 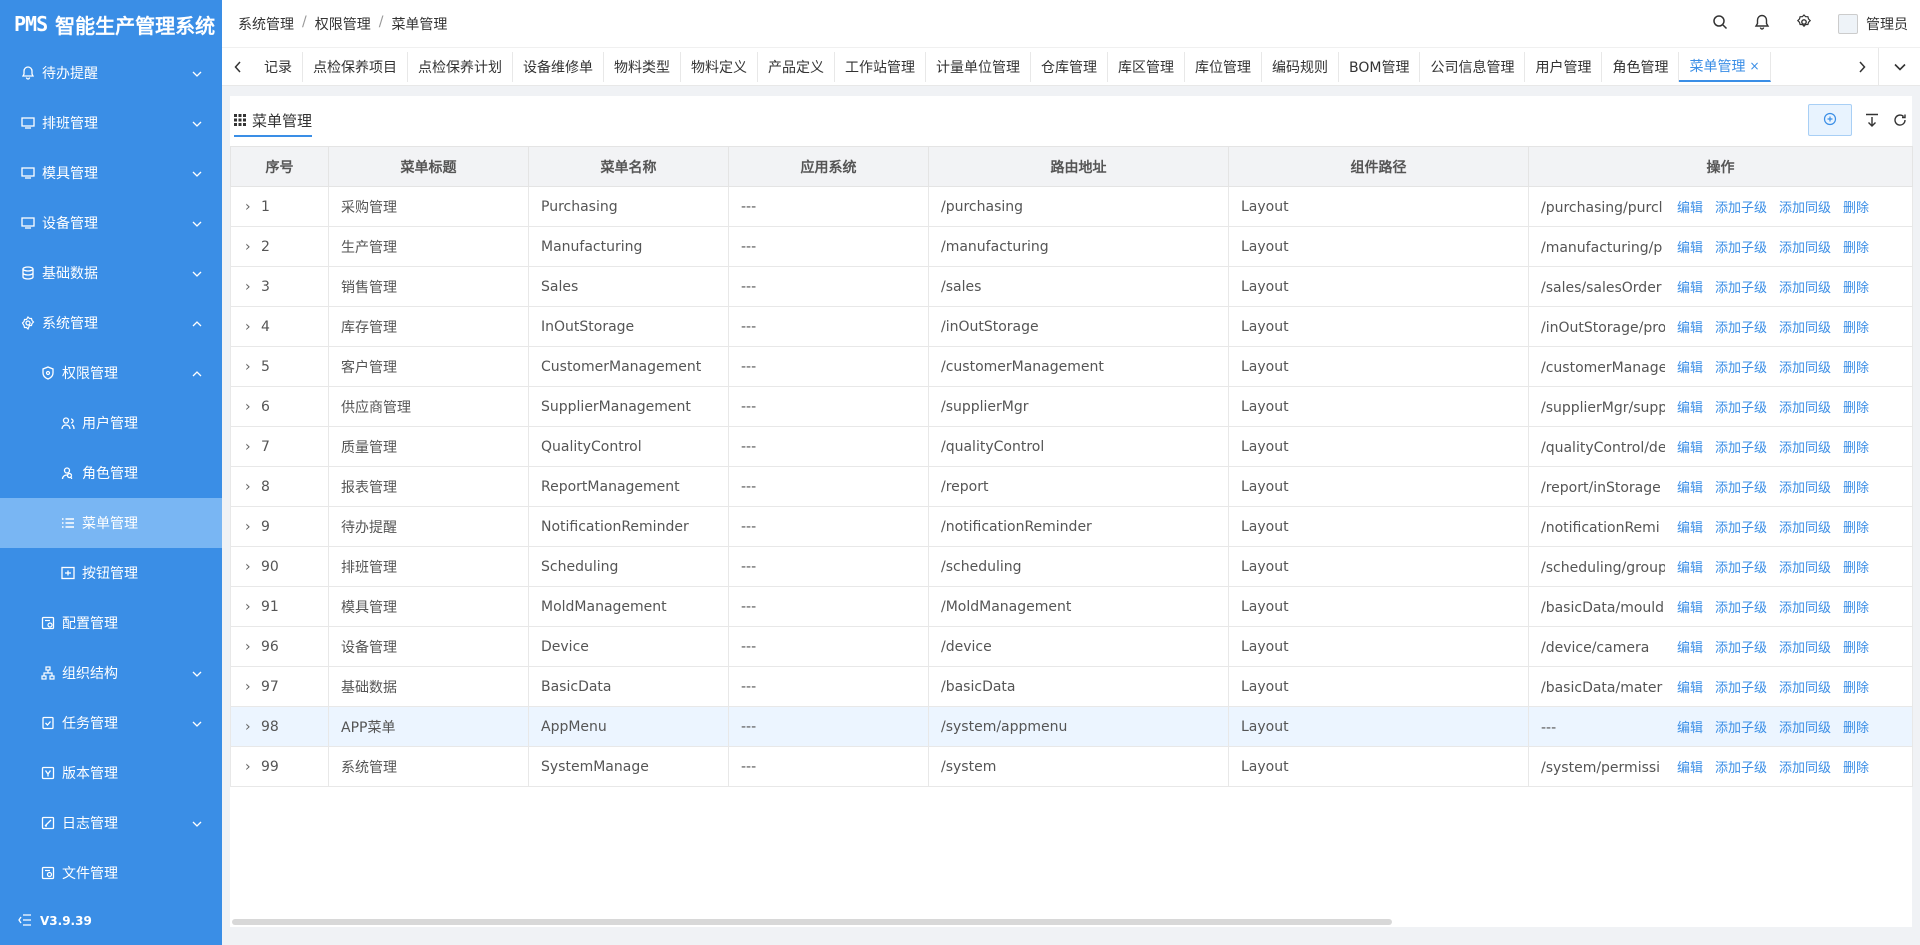 What do you see at coordinates (111, 273) in the screenshot?
I see `sidebar-item-basic-data: 基础数据` at bounding box center [111, 273].